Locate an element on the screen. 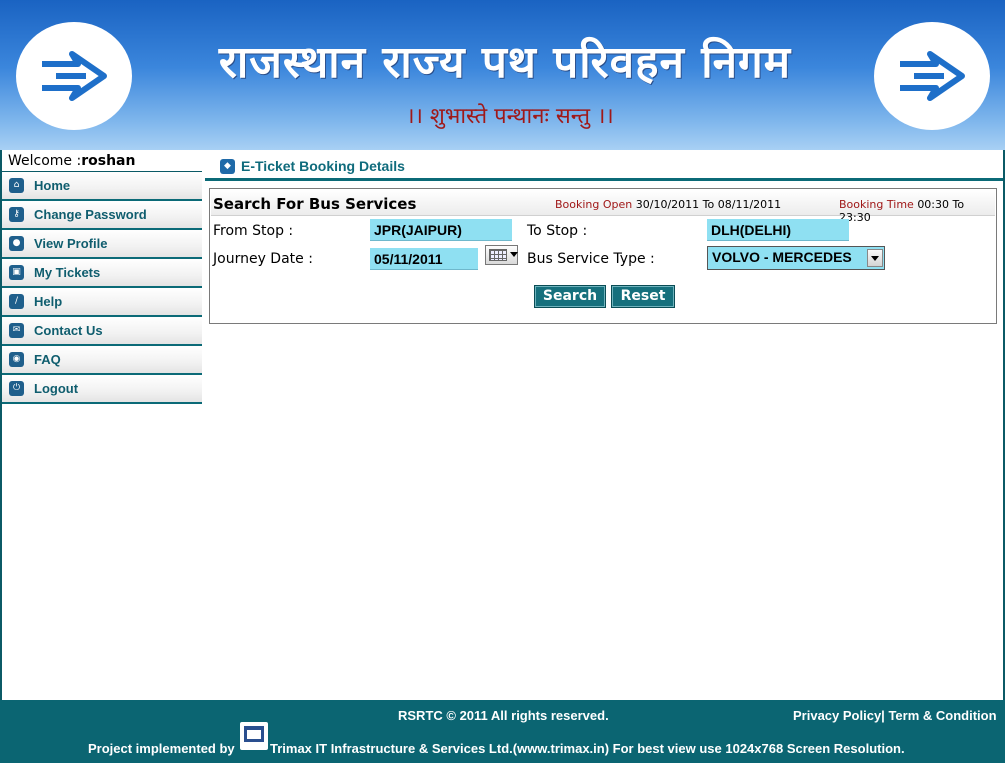 The image size is (1005, 763). sidebar-item-change-password: ⚷ Change Password is located at coordinates (102, 215).